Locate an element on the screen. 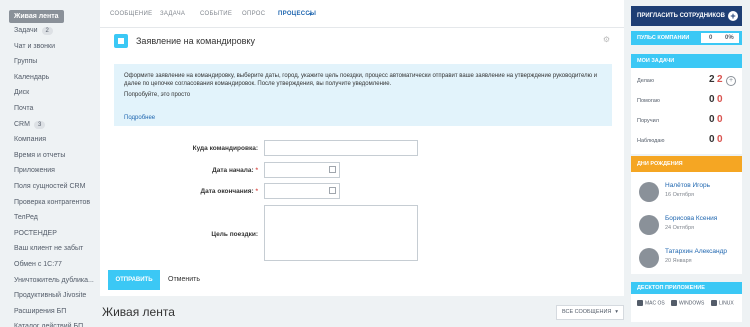  sidebar-item: CRM 3 is located at coordinates (49, 125).